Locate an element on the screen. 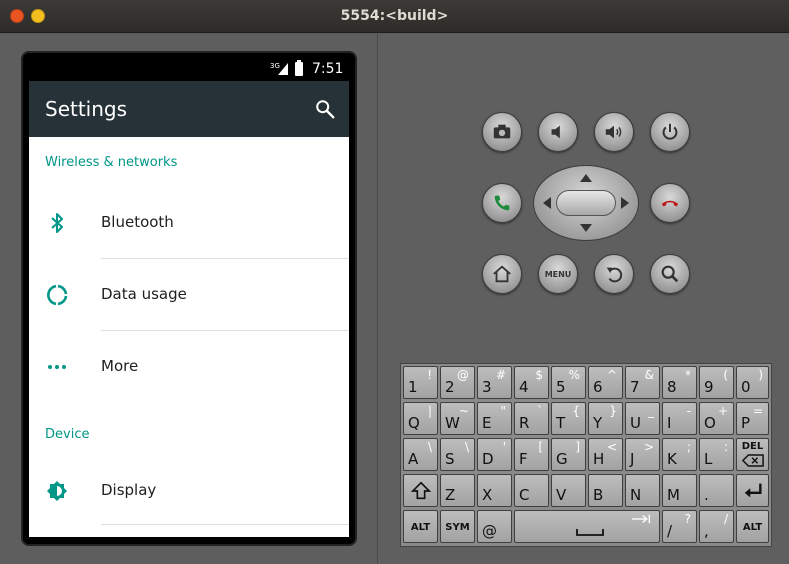 The image size is (789, 564). key-c: C is located at coordinates (531, 490).